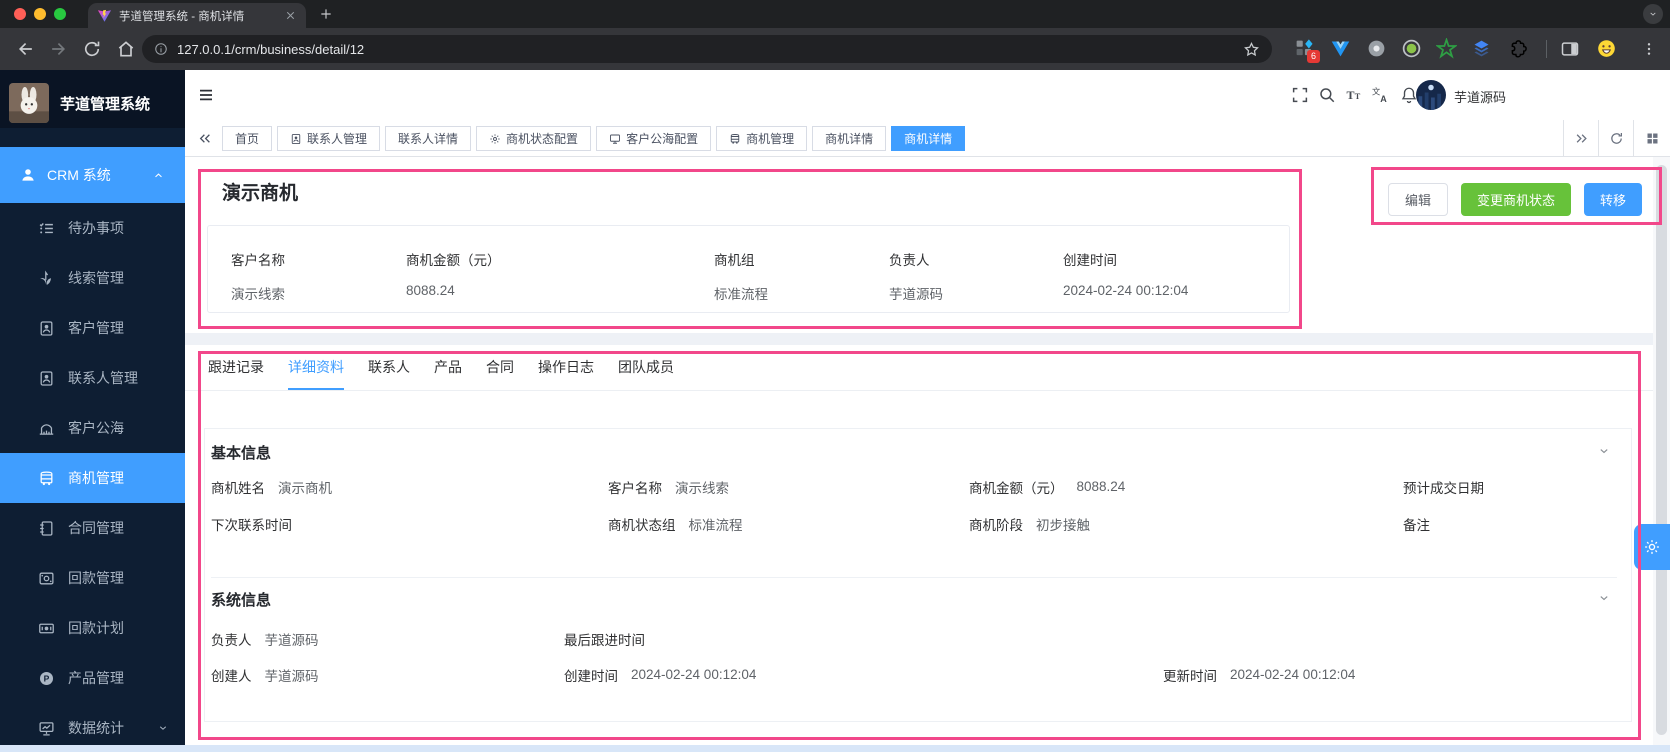 The image size is (1670, 752). I want to click on scrollbar, so click(1661, 451).